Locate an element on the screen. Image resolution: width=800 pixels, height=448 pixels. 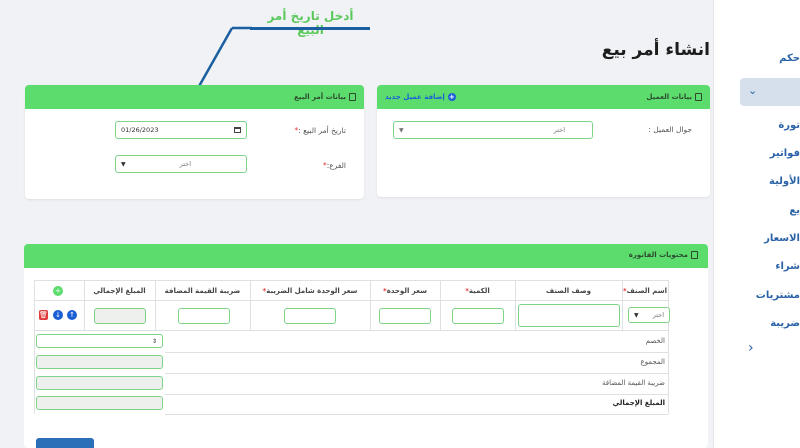
sidebar-item-purchases: مشتريات is located at coordinates (757, 295).